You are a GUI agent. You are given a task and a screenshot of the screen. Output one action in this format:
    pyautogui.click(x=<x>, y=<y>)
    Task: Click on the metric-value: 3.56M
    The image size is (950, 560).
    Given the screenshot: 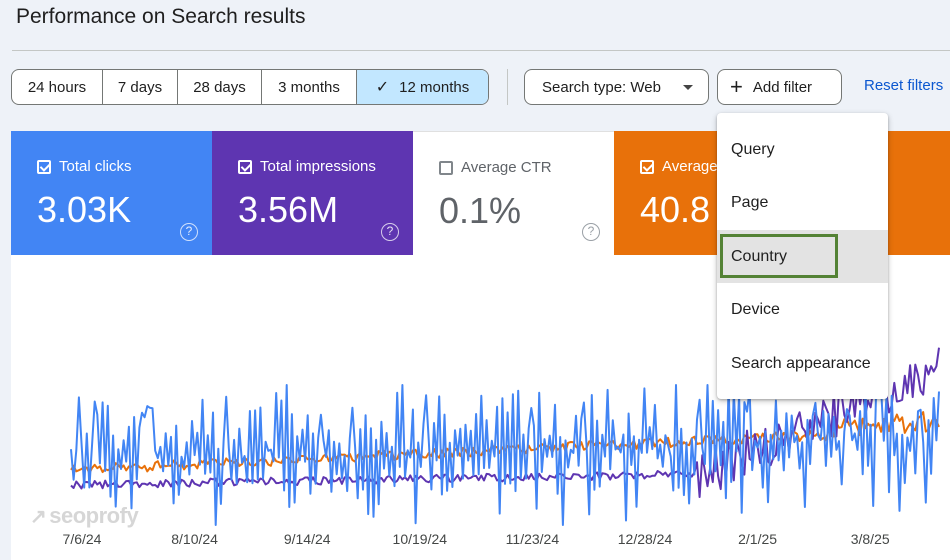 What is the action you would take?
    pyautogui.click(x=288, y=209)
    